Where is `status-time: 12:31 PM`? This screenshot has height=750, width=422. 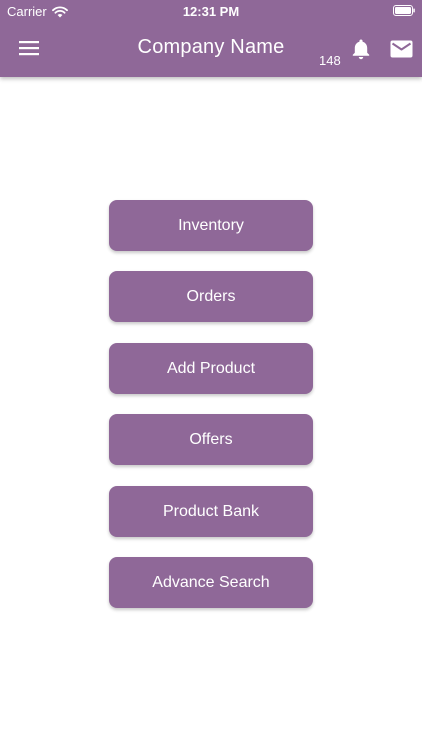
status-time: 12:31 PM is located at coordinates (211, 11).